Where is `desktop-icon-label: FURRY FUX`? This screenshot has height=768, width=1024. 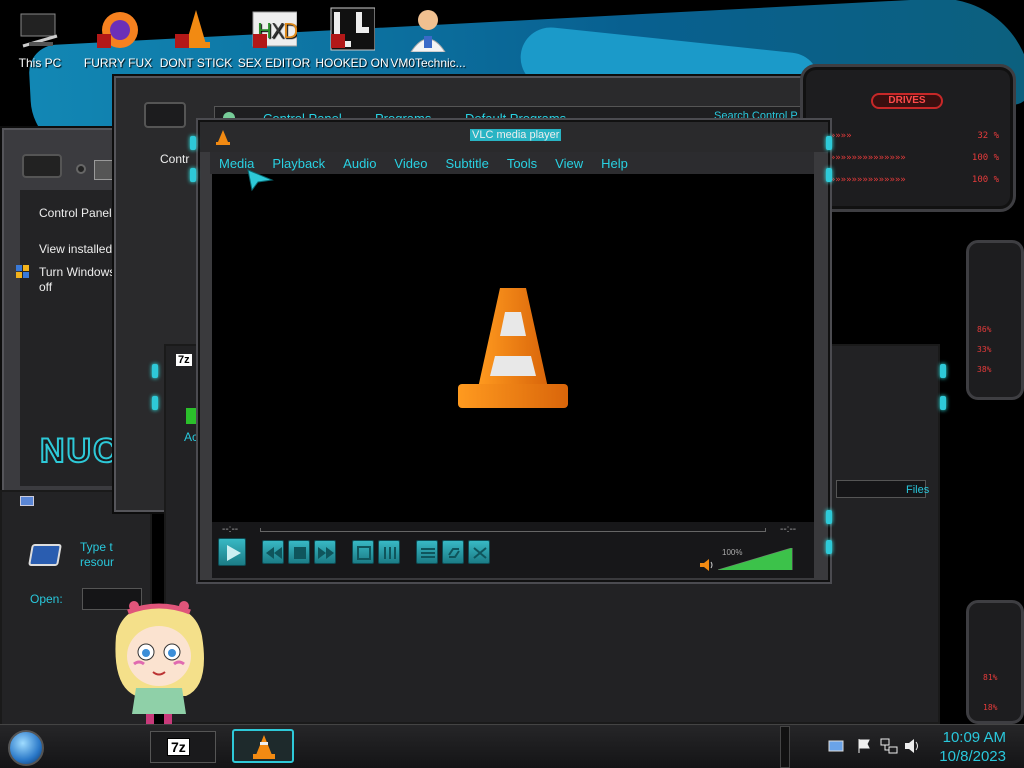 desktop-icon-label: FURRY FUX is located at coordinates (118, 63).